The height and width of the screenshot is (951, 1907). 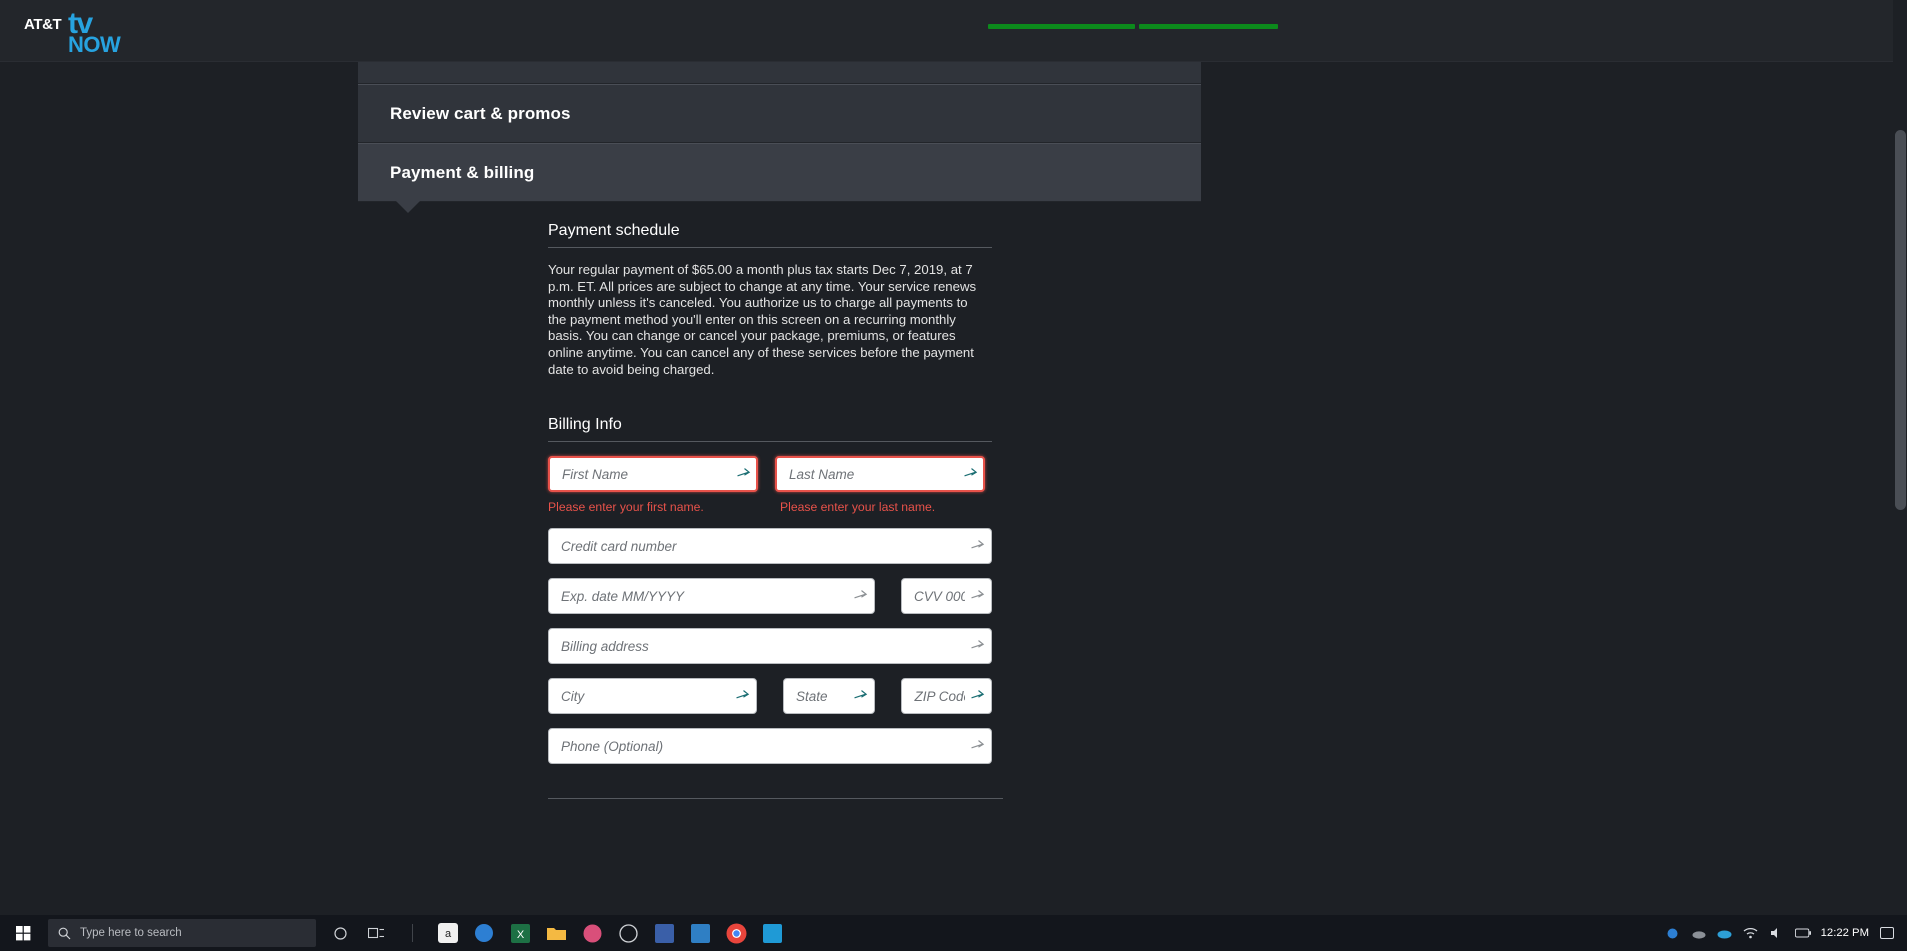 What do you see at coordinates (340, 933) in the screenshot?
I see `cortana-icon` at bounding box center [340, 933].